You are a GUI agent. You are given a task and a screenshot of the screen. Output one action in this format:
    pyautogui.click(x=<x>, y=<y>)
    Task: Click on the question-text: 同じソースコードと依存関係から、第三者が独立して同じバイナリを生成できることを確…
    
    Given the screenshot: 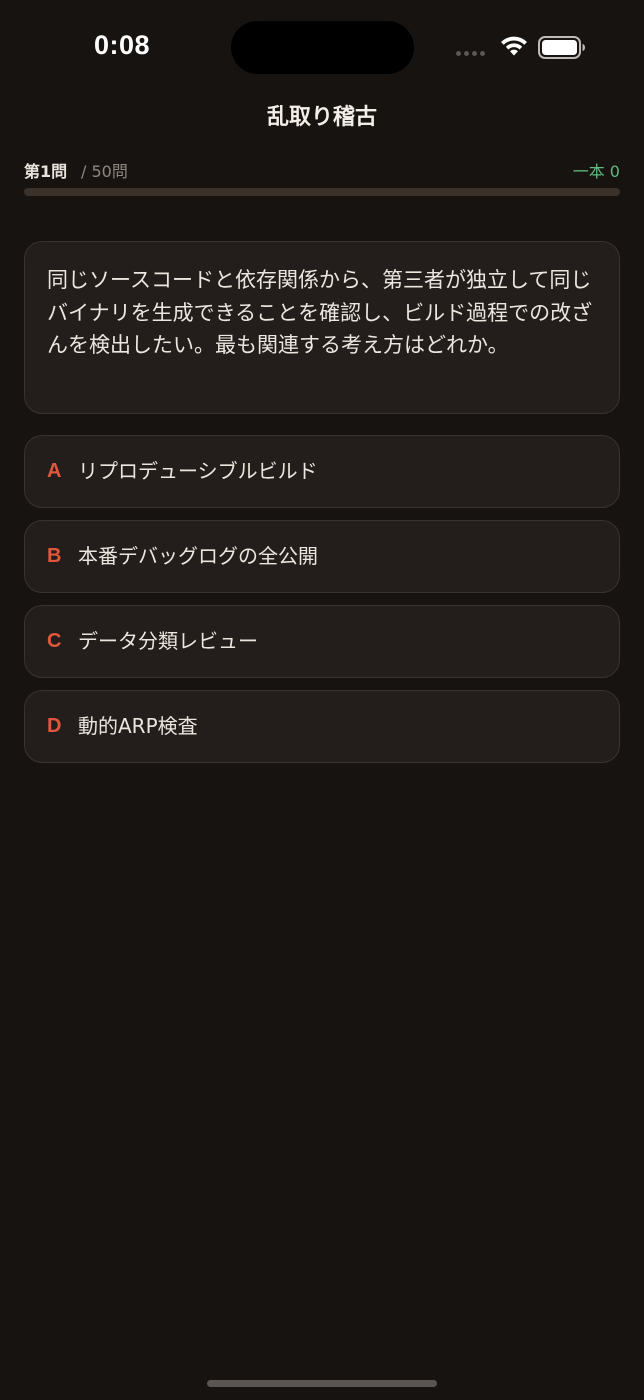 What is the action you would take?
    pyautogui.click(x=320, y=312)
    